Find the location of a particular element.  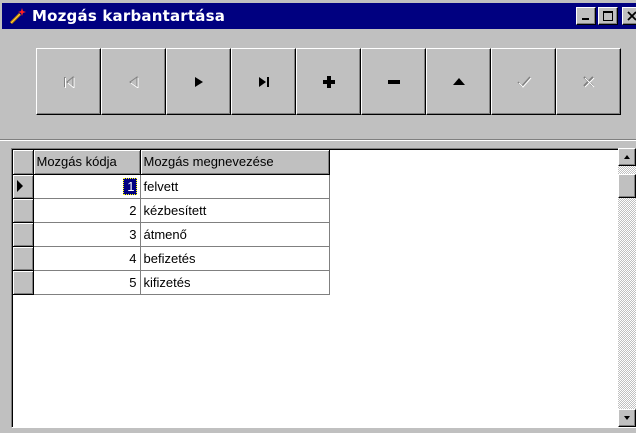

cross-icon is located at coordinates (588, 81).